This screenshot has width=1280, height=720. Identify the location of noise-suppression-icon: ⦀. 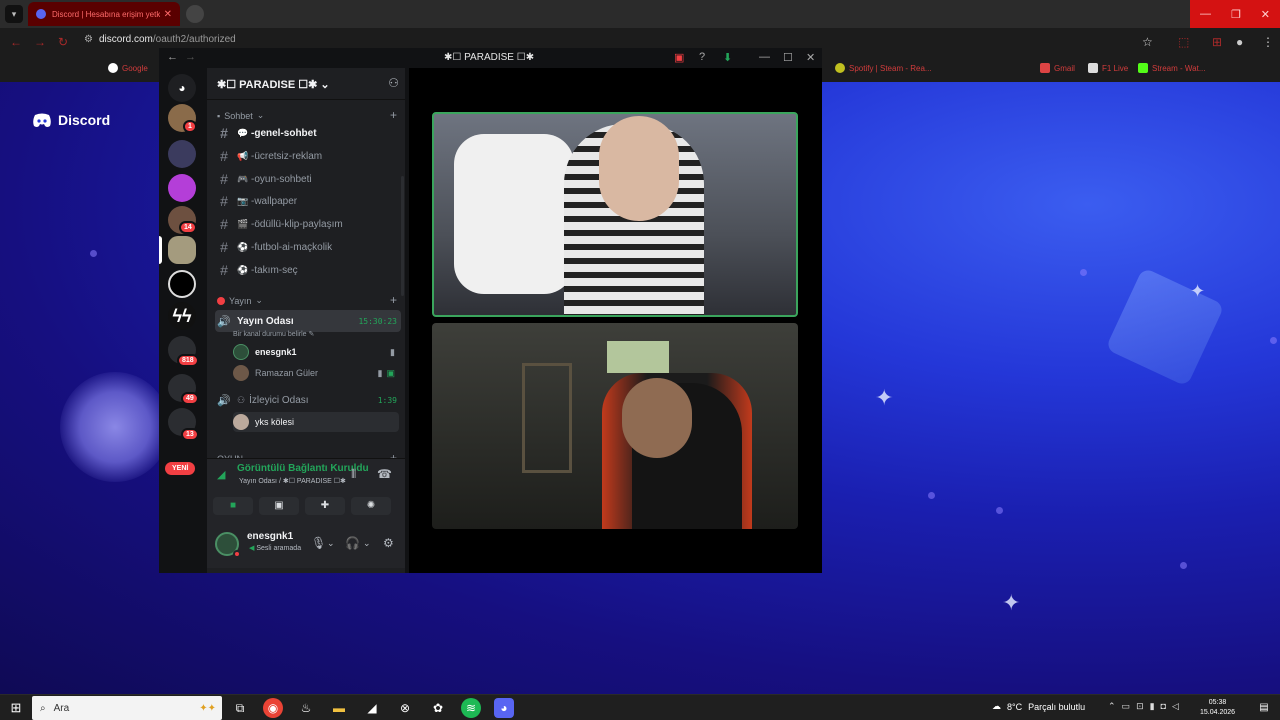
(353, 474).